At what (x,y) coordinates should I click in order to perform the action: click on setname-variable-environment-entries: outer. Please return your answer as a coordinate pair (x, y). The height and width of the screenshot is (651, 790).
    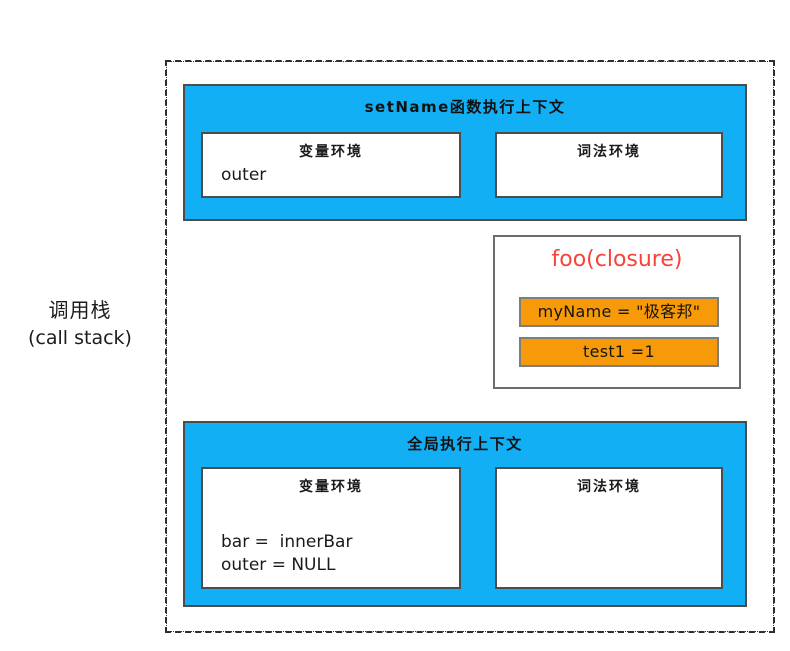
    Looking at the image, I should click on (244, 175).